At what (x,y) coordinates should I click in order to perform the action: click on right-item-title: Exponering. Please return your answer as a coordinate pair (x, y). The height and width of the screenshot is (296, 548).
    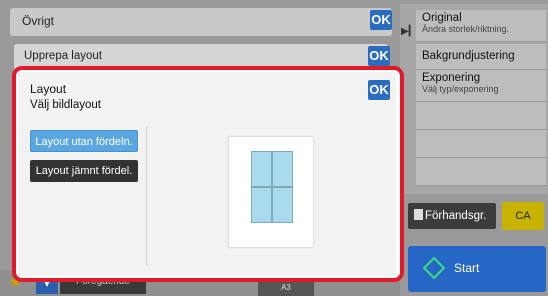
    Looking at the image, I should click on (451, 78).